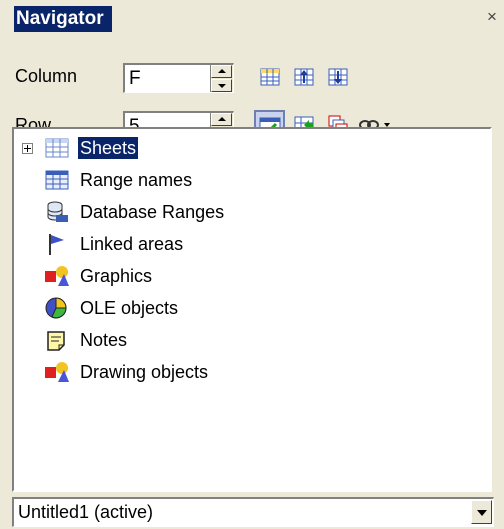  Describe the element at coordinates (58, 309) in the screenshot. I see `ole-icon` at that location.